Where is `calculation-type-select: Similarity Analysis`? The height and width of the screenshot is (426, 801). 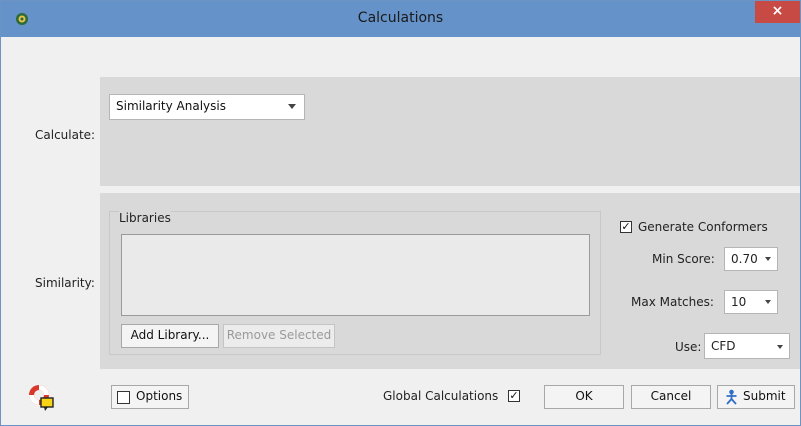 calculation-type-select: Similarity Analysis is located at coordinates (207, 107).